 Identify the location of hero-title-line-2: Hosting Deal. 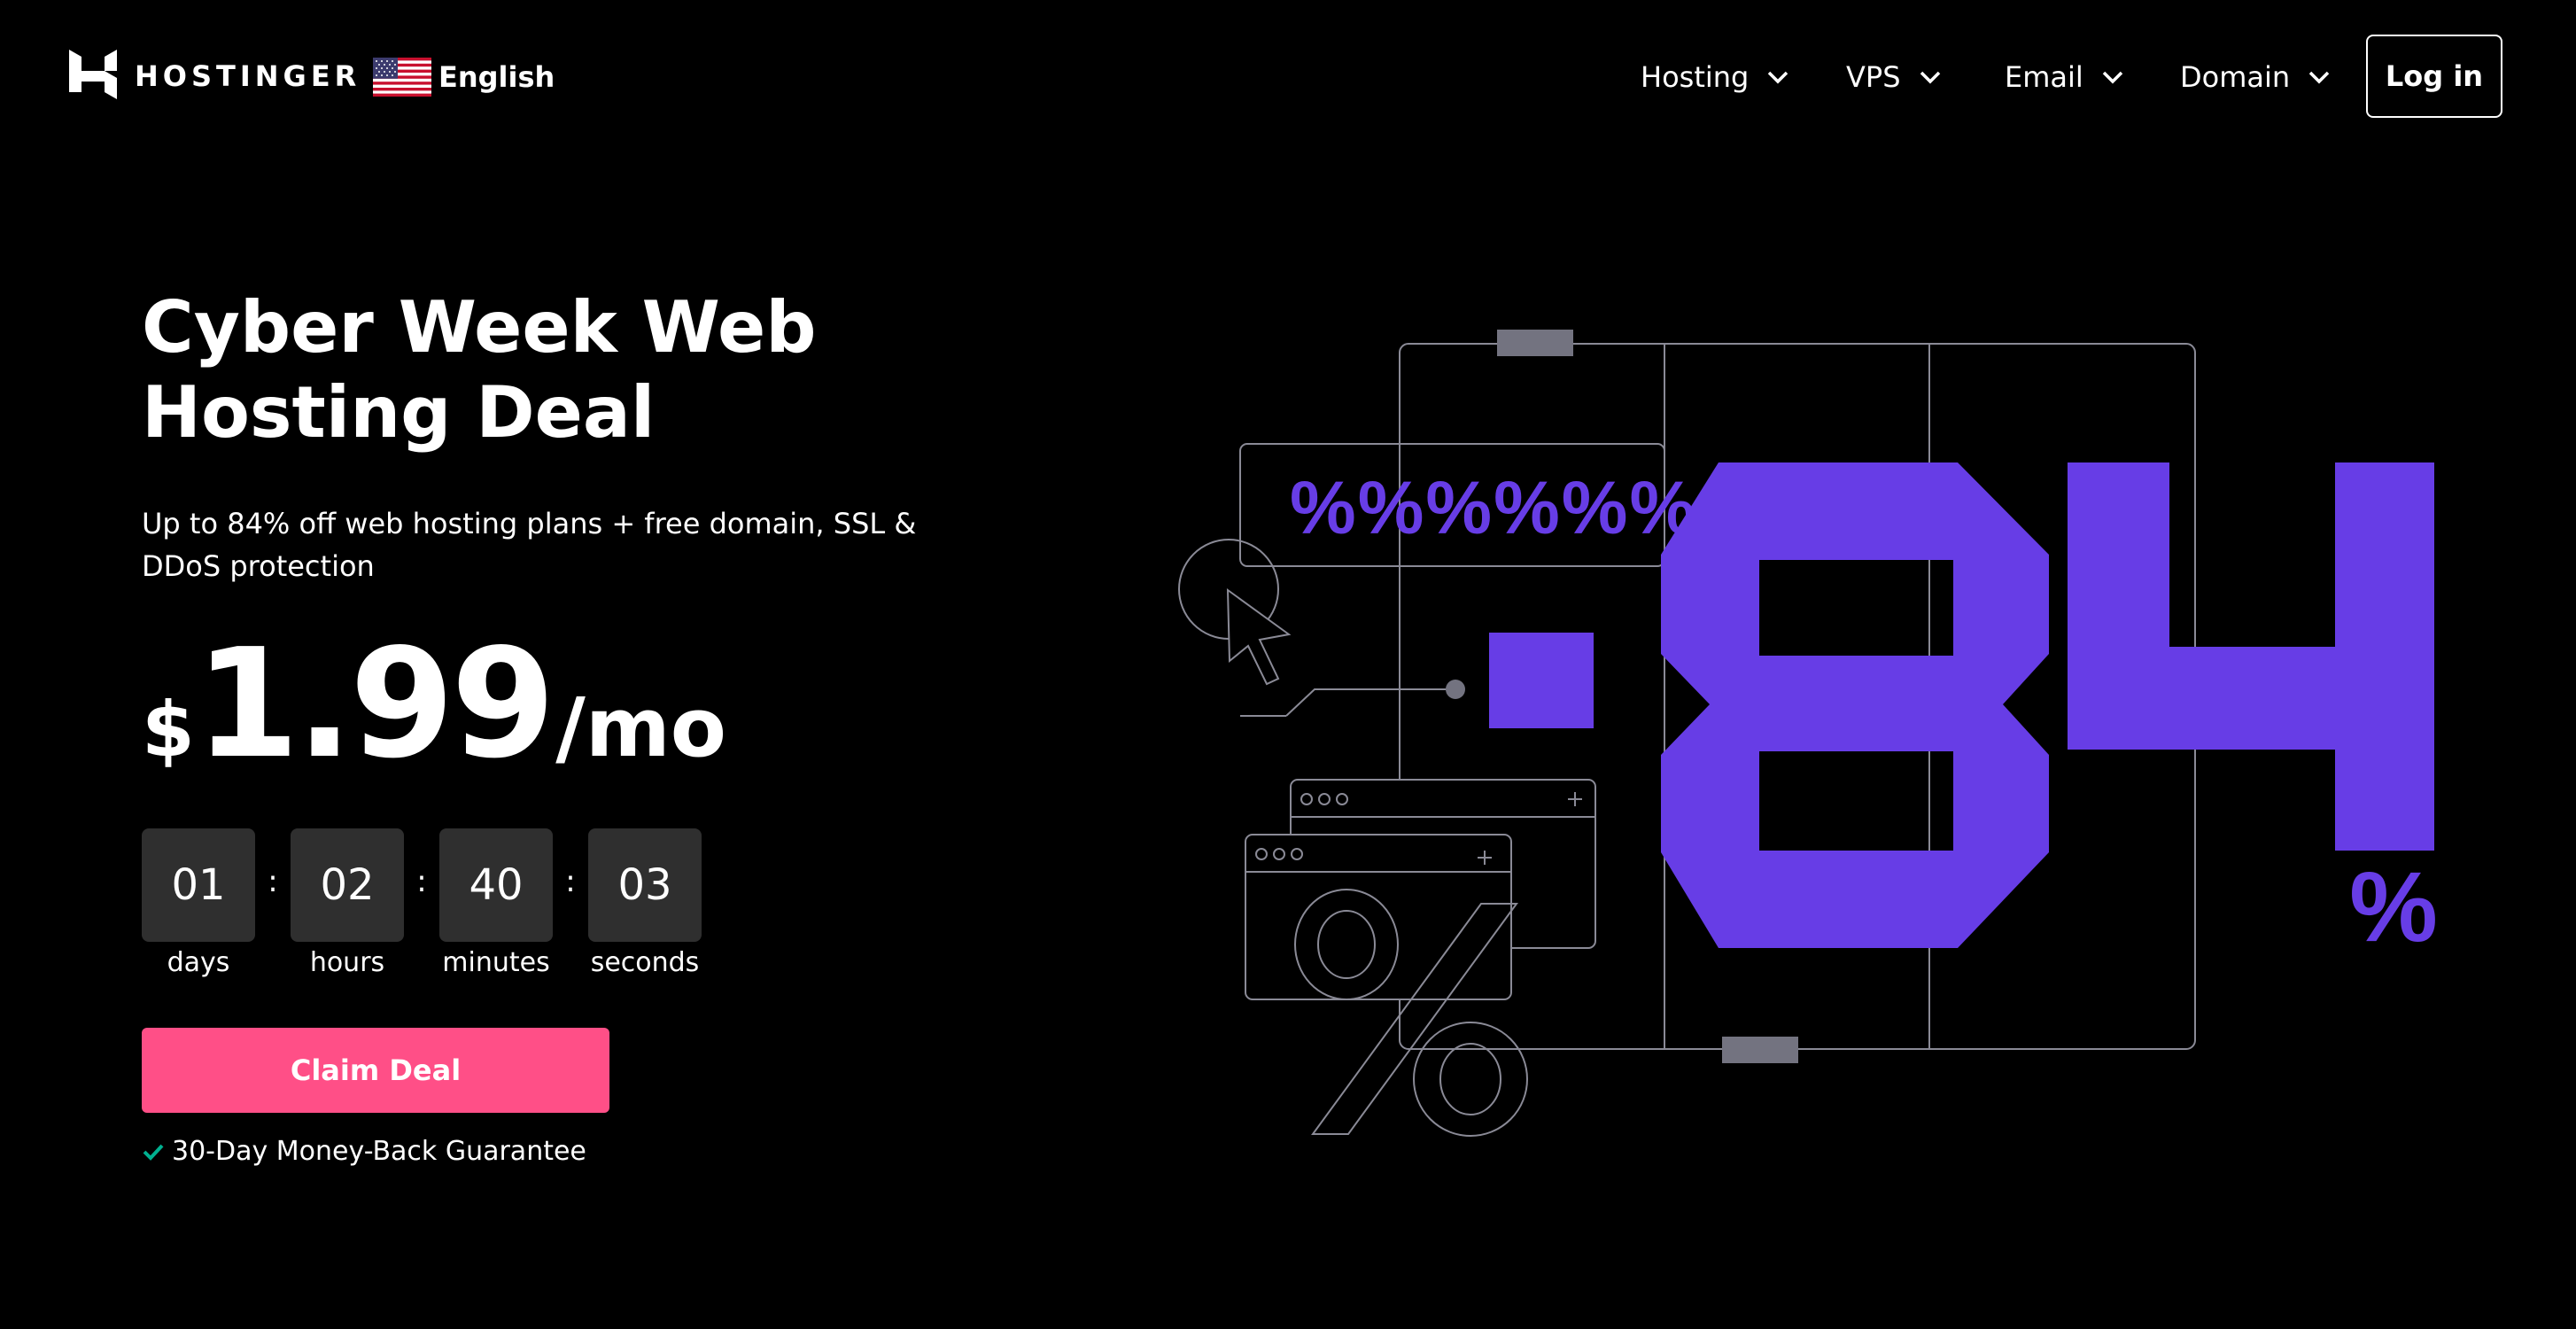
(399, 413).